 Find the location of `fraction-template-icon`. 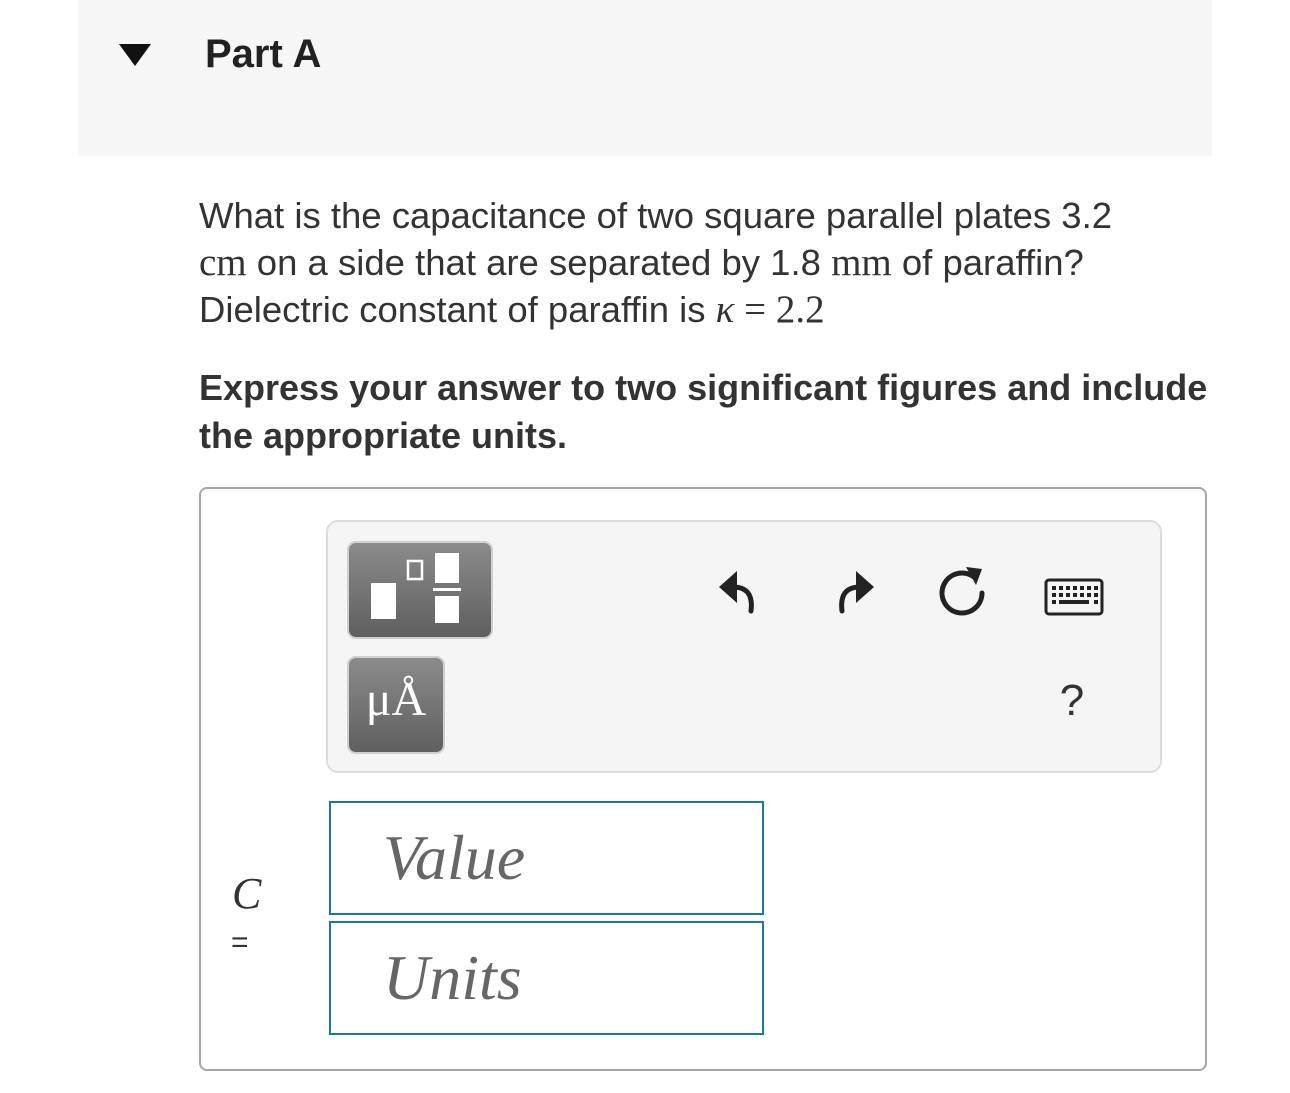

fraction-template-icon is located at coordinates (416, 588).